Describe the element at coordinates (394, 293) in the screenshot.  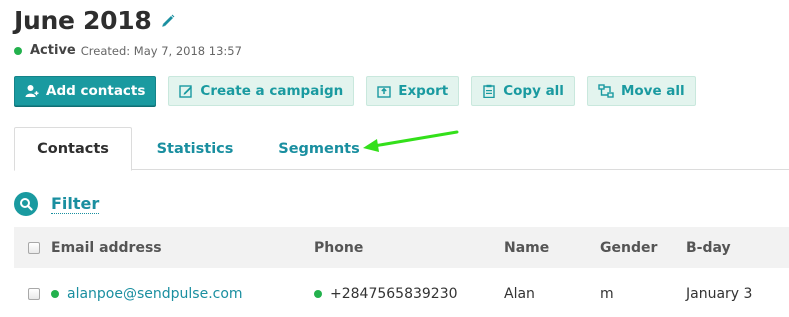
I see `contact-phone: +2847565839230` at that location.